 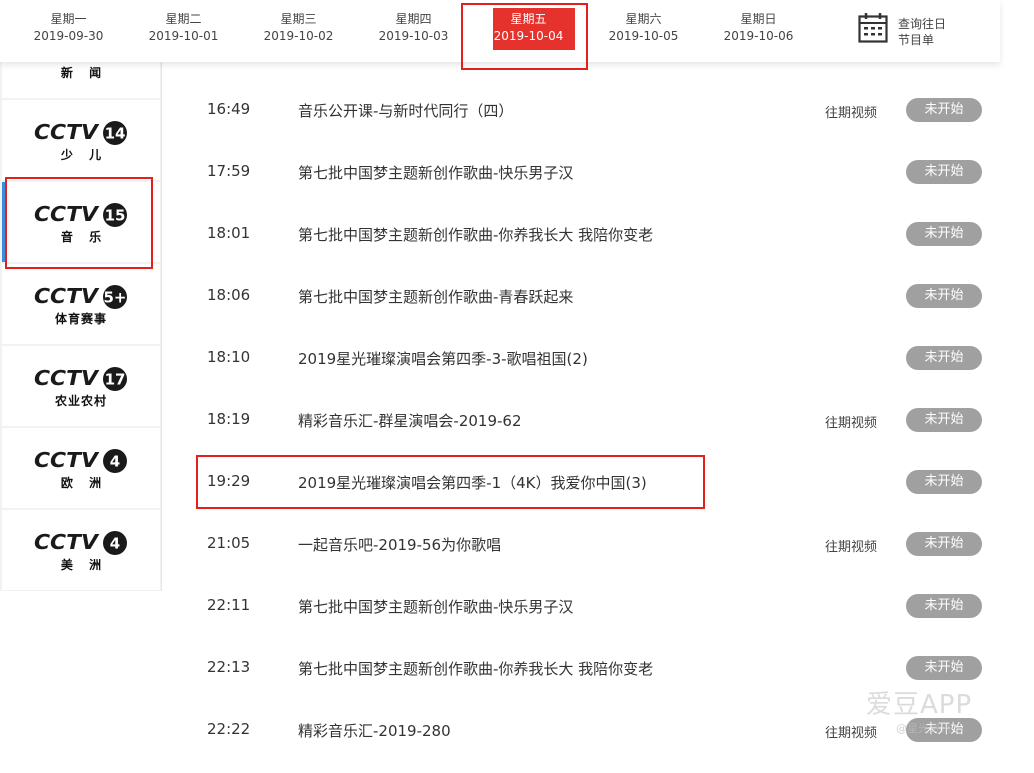 I want to click on day-date: 2019-10-02, so click(x=298, y=36).